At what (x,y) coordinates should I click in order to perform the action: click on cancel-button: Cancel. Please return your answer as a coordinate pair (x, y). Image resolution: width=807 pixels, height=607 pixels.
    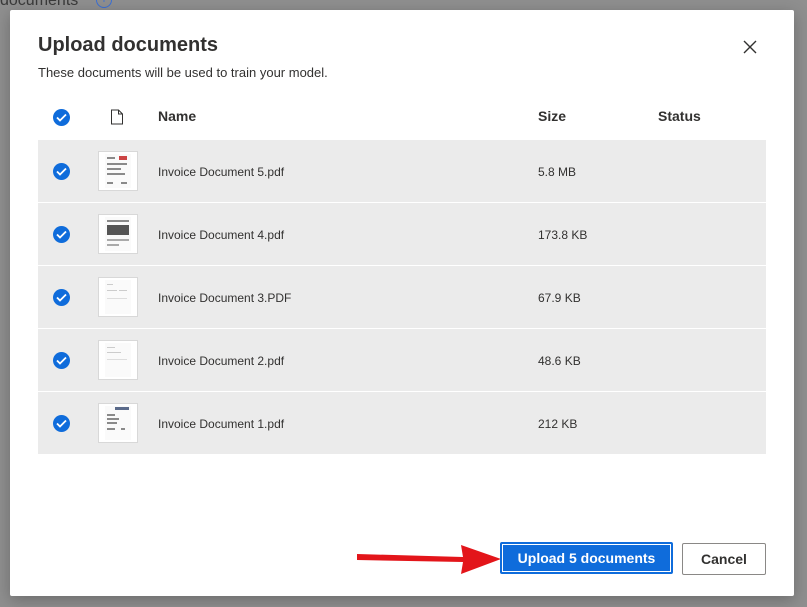
    Looking at the image, I should click on (724, 559).